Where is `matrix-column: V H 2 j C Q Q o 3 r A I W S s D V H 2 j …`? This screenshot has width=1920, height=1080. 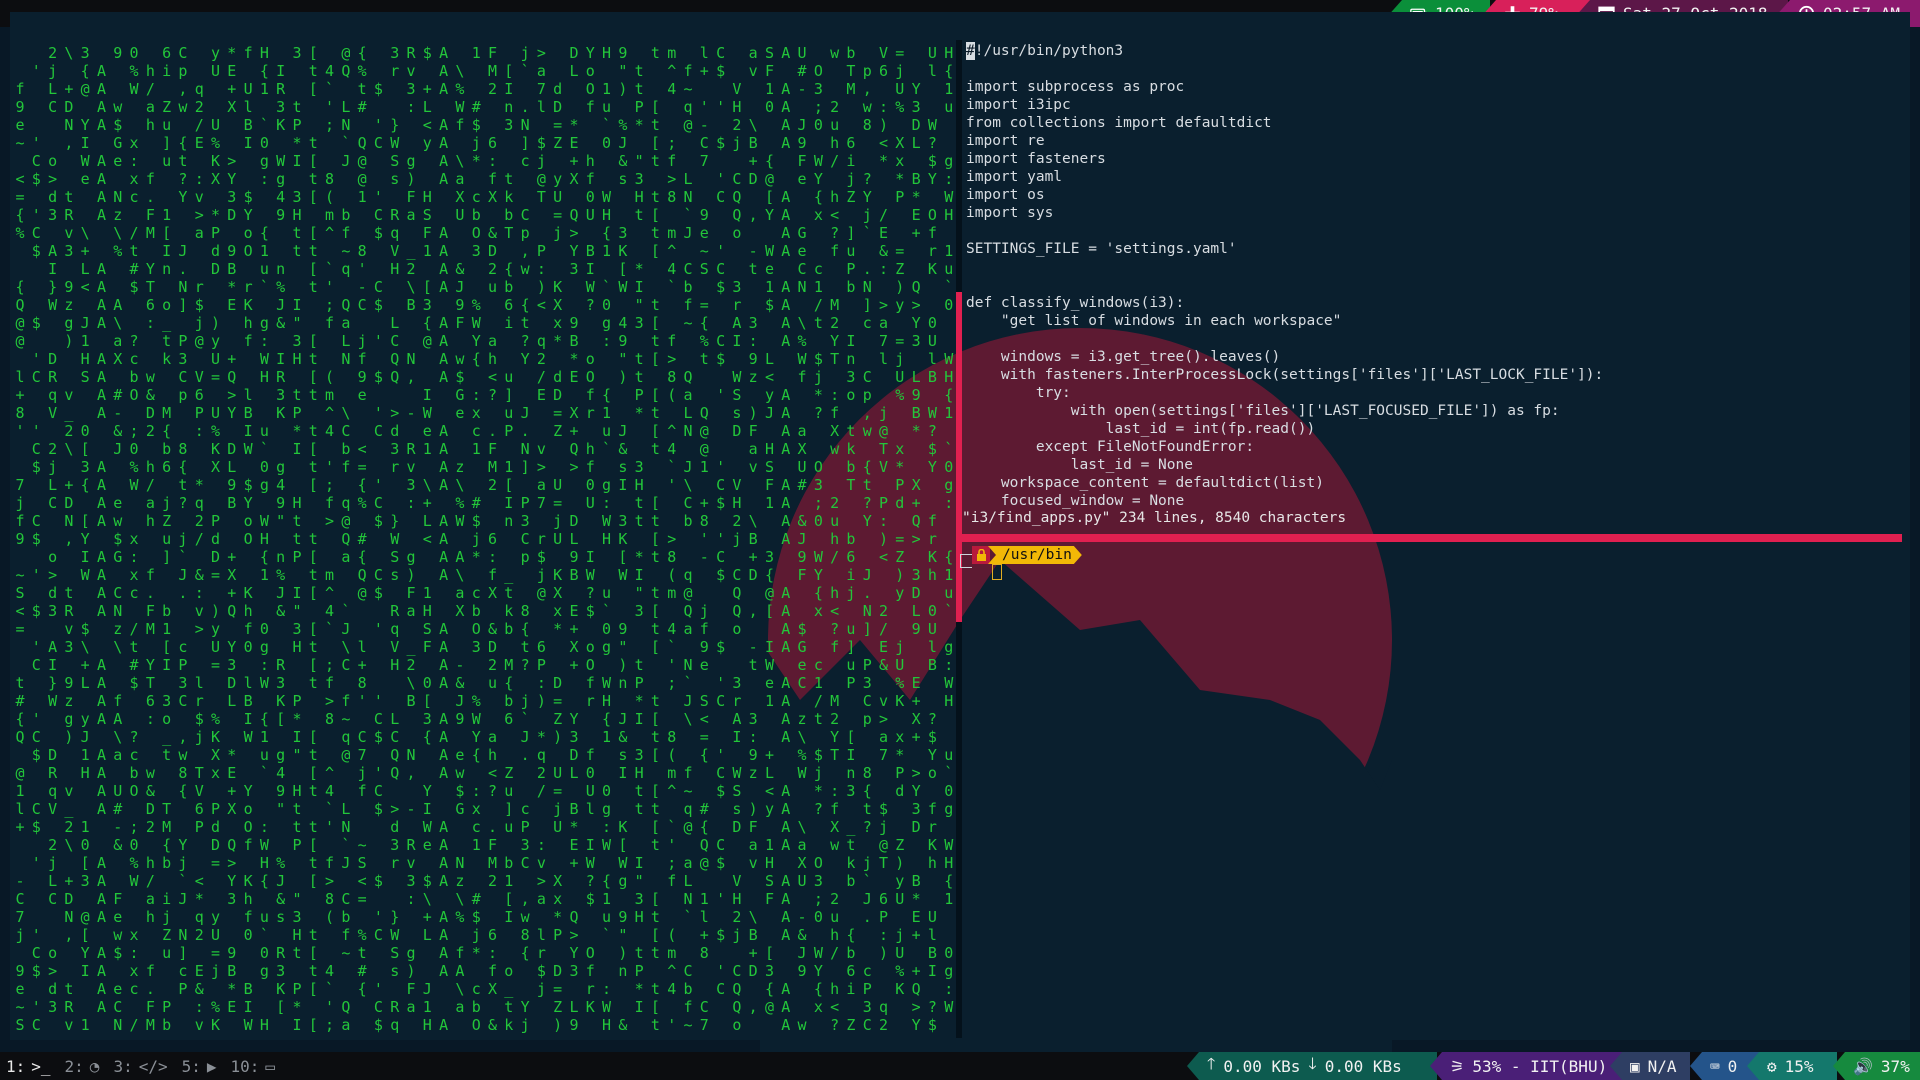 matrix-column: V H 2 j C Q Q o 3 r A I W S s D V H 2 j … is located at coordinates (737, 557).